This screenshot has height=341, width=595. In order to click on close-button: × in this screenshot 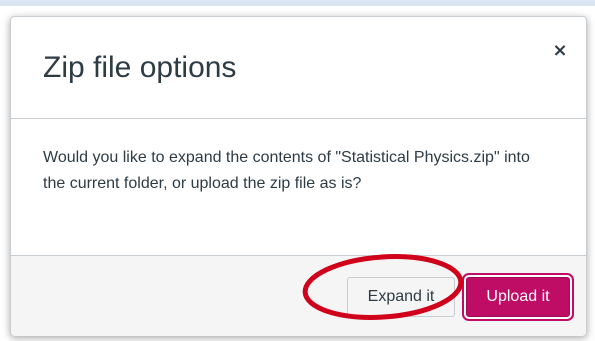, I will do `click(560, 51)`.